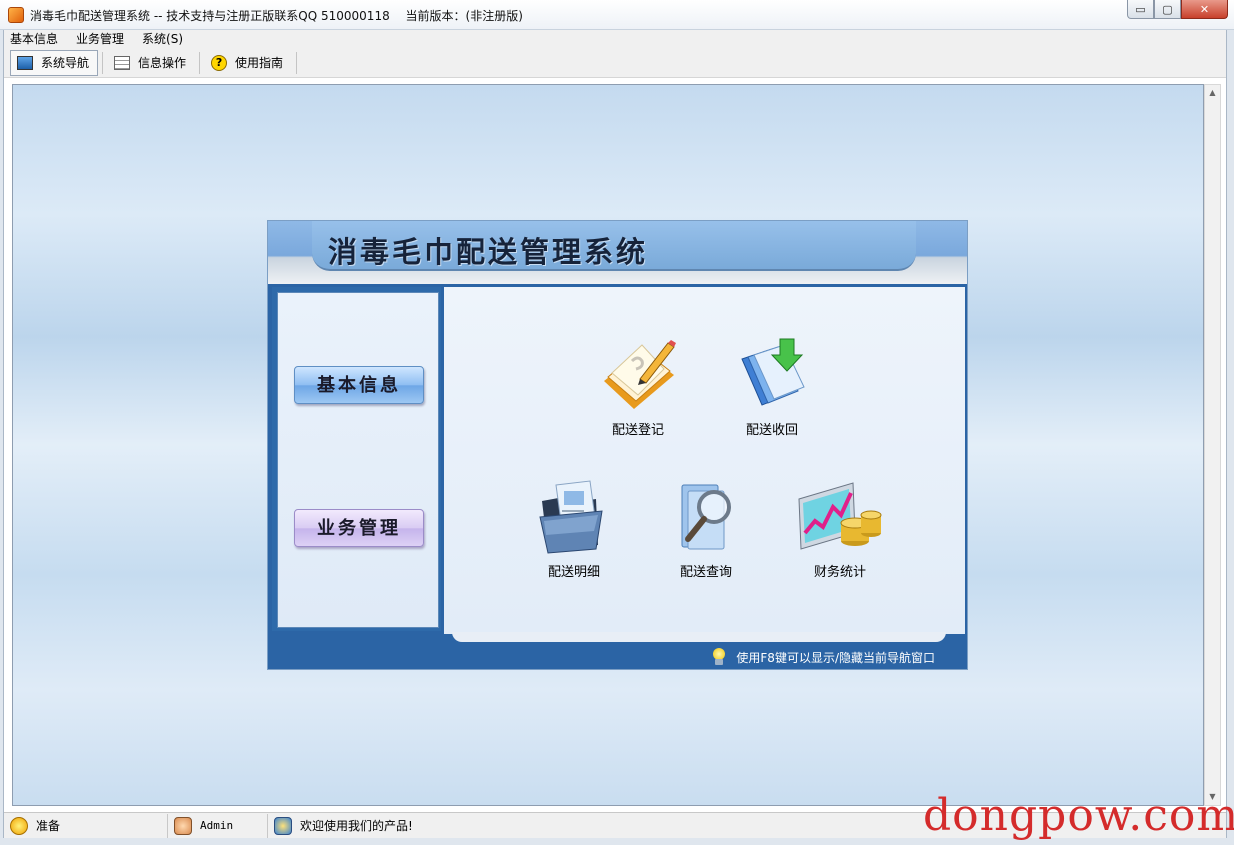 This screenshot has width=1234, height=845. Describe the element at coordinates (840, 516) in the screenshot. I see `finance-chart-coins-icon` at that location.